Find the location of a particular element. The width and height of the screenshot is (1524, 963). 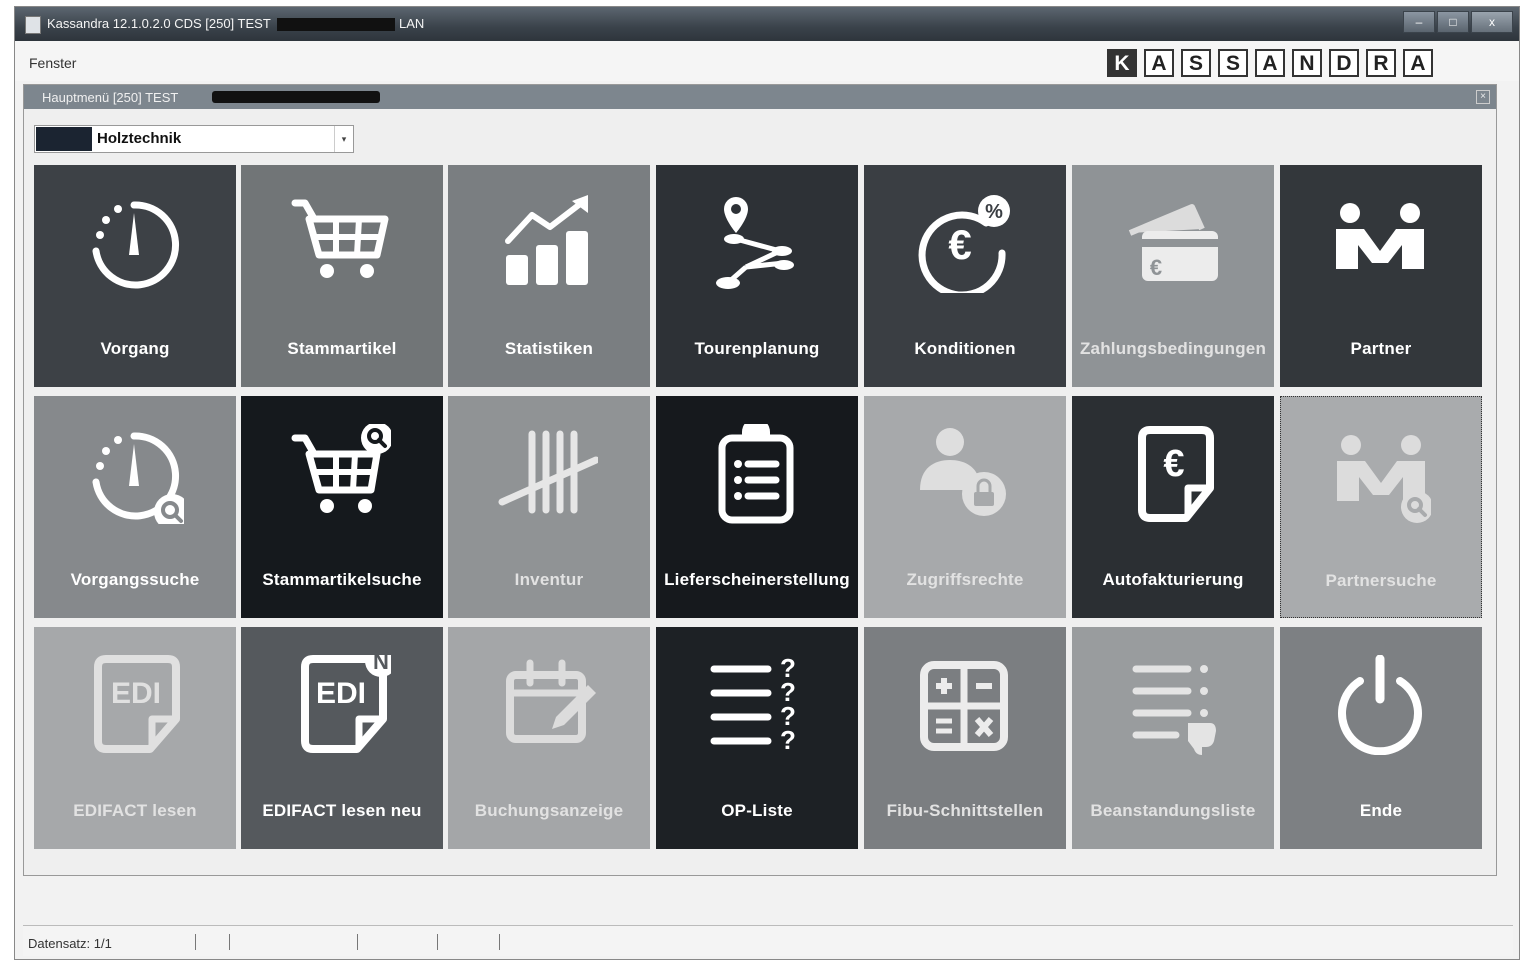

tile-label: Statistiken is located at coordinates (549, 348).